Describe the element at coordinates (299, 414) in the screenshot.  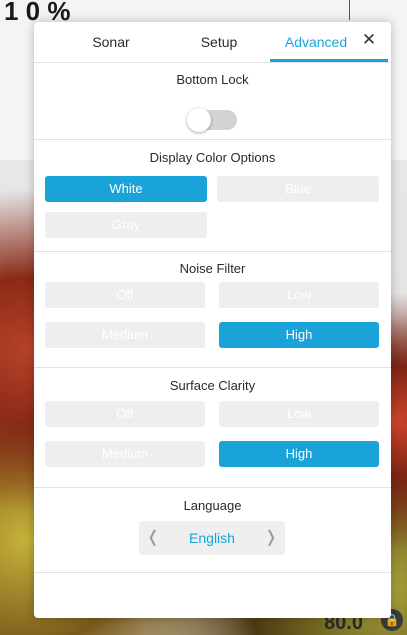
I see `clarity-option-low: Low` at that location.